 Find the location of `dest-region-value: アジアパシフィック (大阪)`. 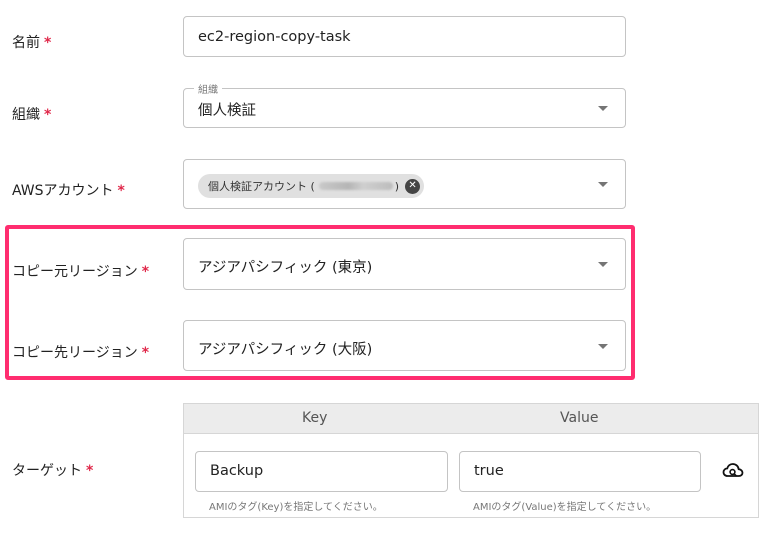

dest-region-value: アジアパシフィック (大阪) is located at coordinates (285, 350).